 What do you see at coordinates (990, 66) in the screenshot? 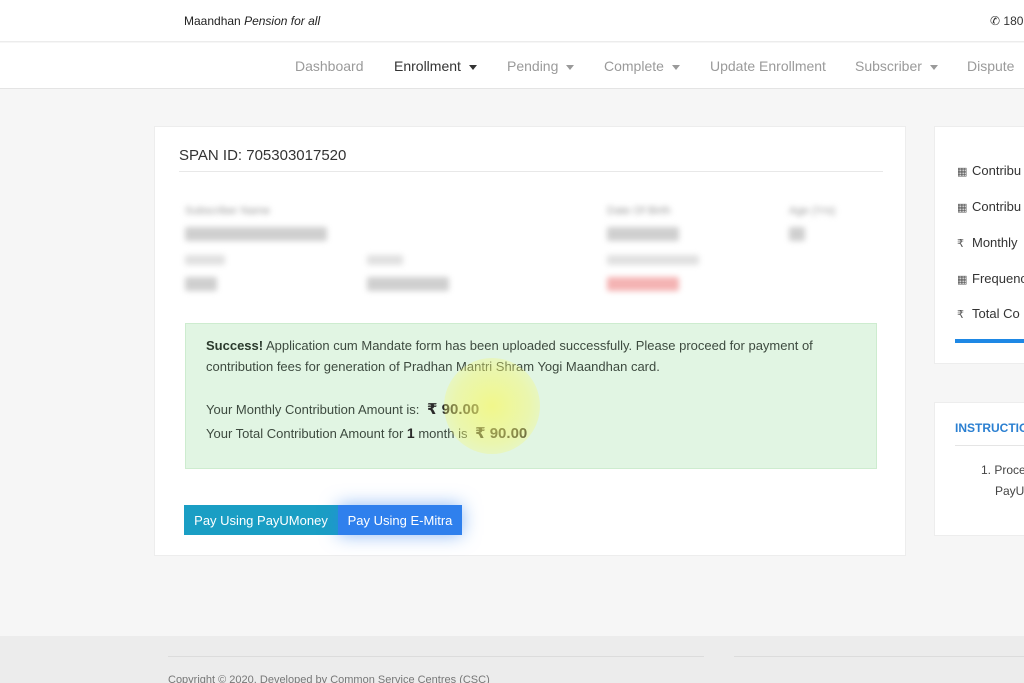
I see `nav-dispute: Dispute` at bounding box center [990, 66].